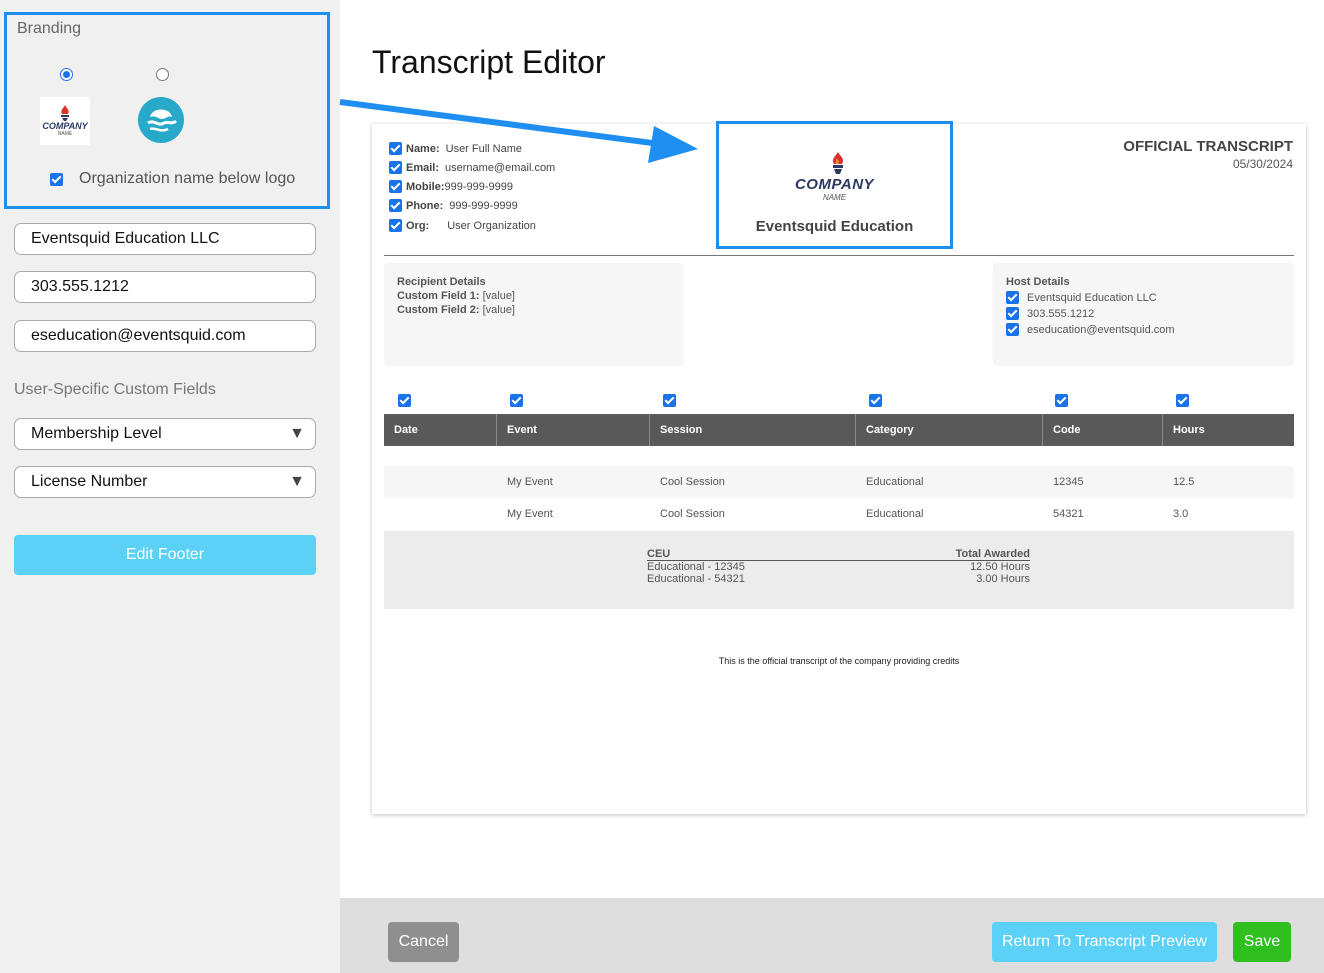 The image size is (1324, 973). I want to click on host-item: Eventsquid Education LLC, so click(1143, 297).